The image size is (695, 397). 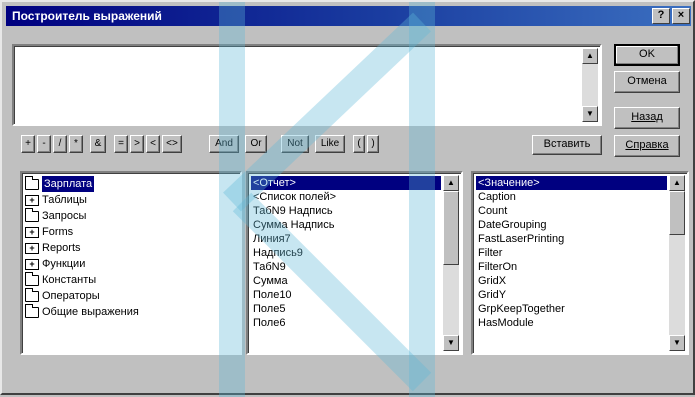 What do you see at coordinates (571, 281) in the screenshot?
I see `list-item: GridX` at bounding box center [571, 281].